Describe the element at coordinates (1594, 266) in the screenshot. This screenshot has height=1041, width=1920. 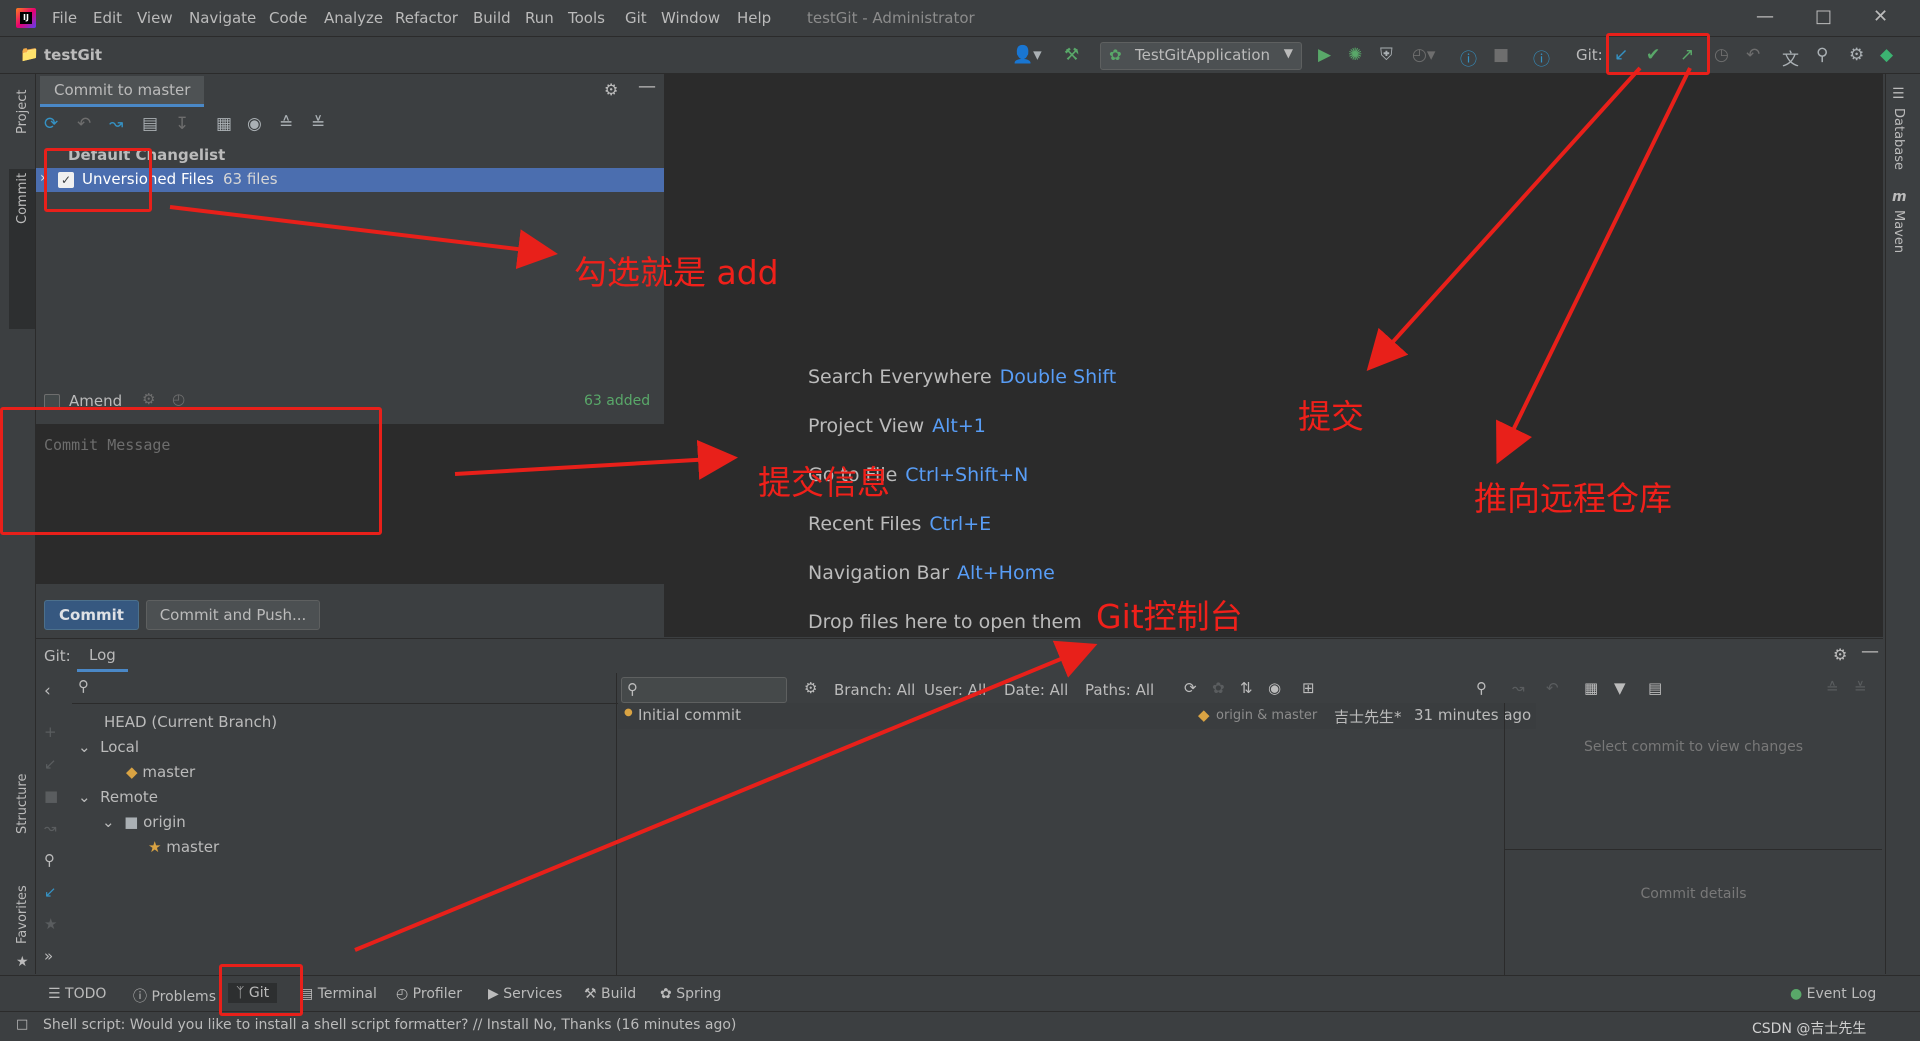
I see `arrow-push-remote` at that location.